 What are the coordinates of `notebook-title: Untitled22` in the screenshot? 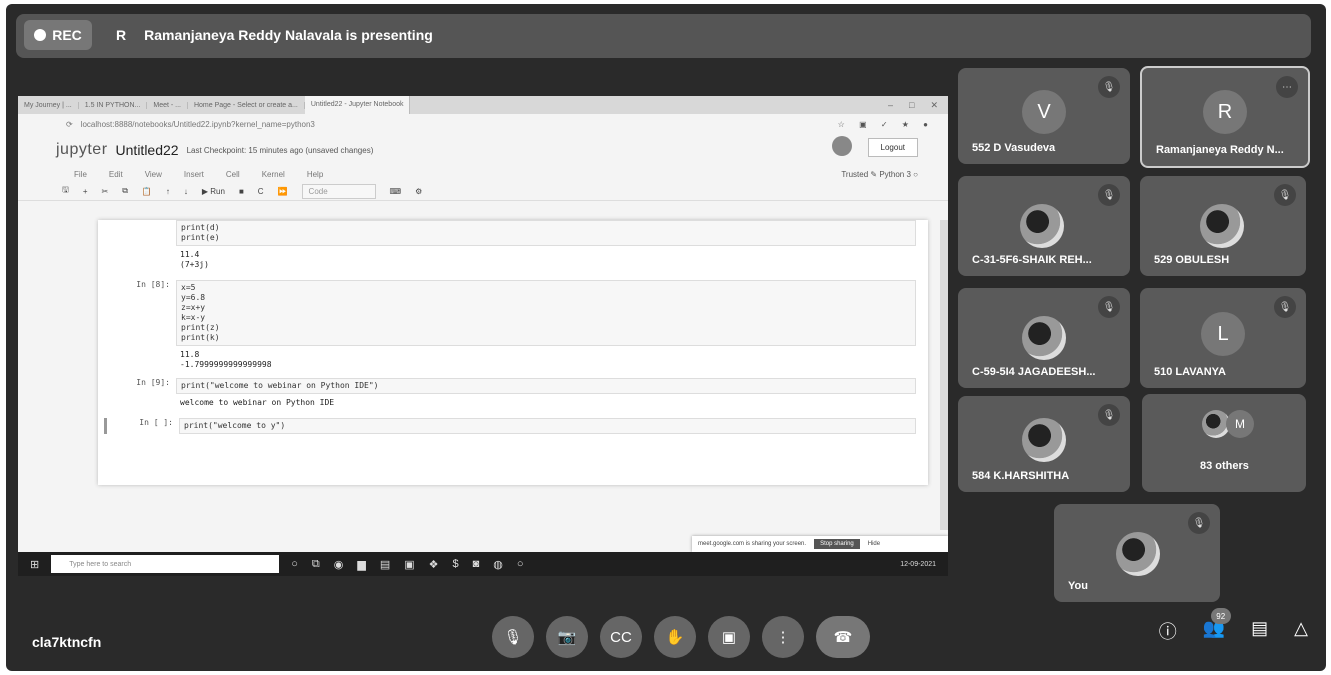 It's located at (147, 150).